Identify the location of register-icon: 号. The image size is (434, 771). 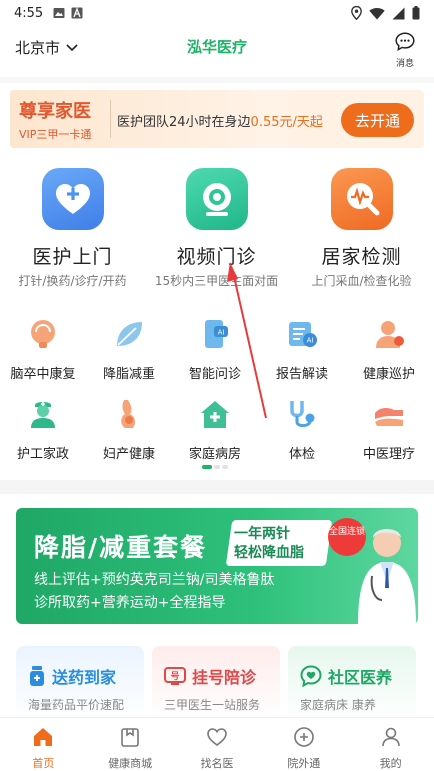
(175, 676).